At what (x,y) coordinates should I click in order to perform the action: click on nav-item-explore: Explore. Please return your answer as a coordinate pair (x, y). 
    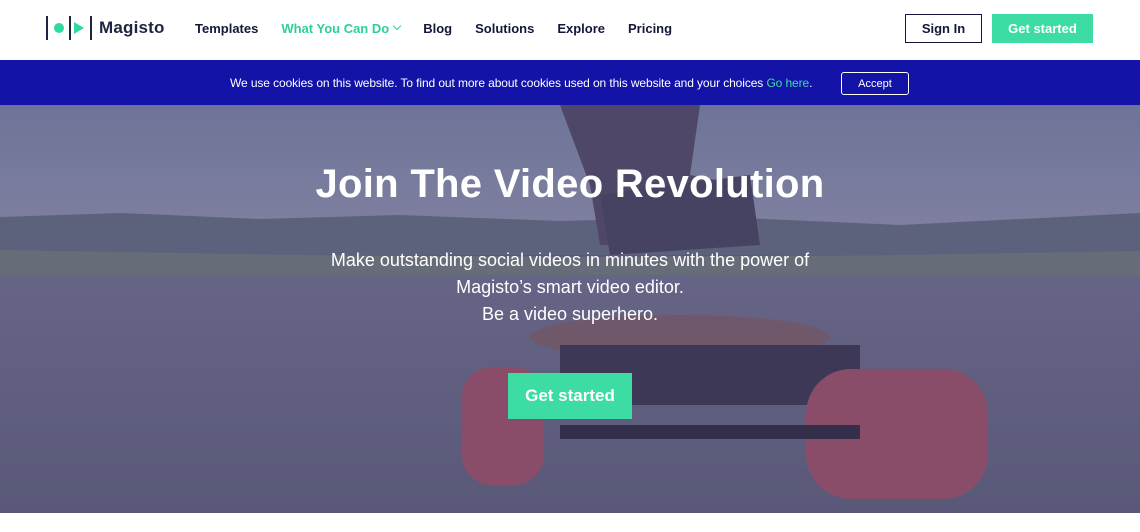
    Looking at the image, I should click on (581, 28).